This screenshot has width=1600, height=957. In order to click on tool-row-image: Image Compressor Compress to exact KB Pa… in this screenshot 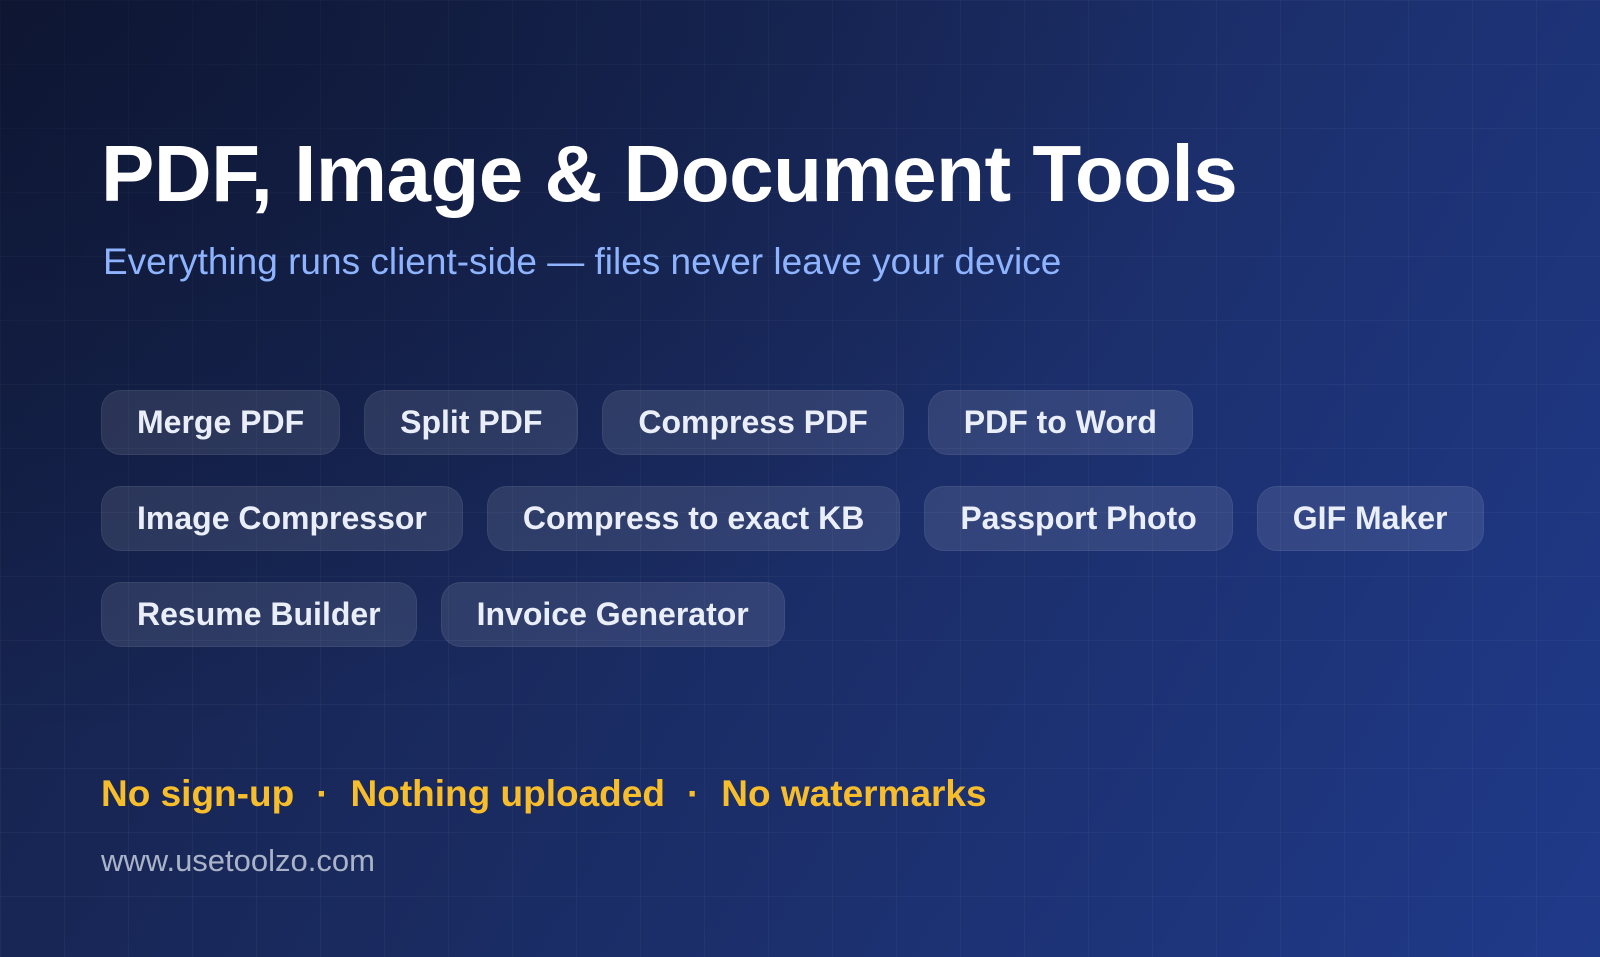, I will do `click(792, 518)`.